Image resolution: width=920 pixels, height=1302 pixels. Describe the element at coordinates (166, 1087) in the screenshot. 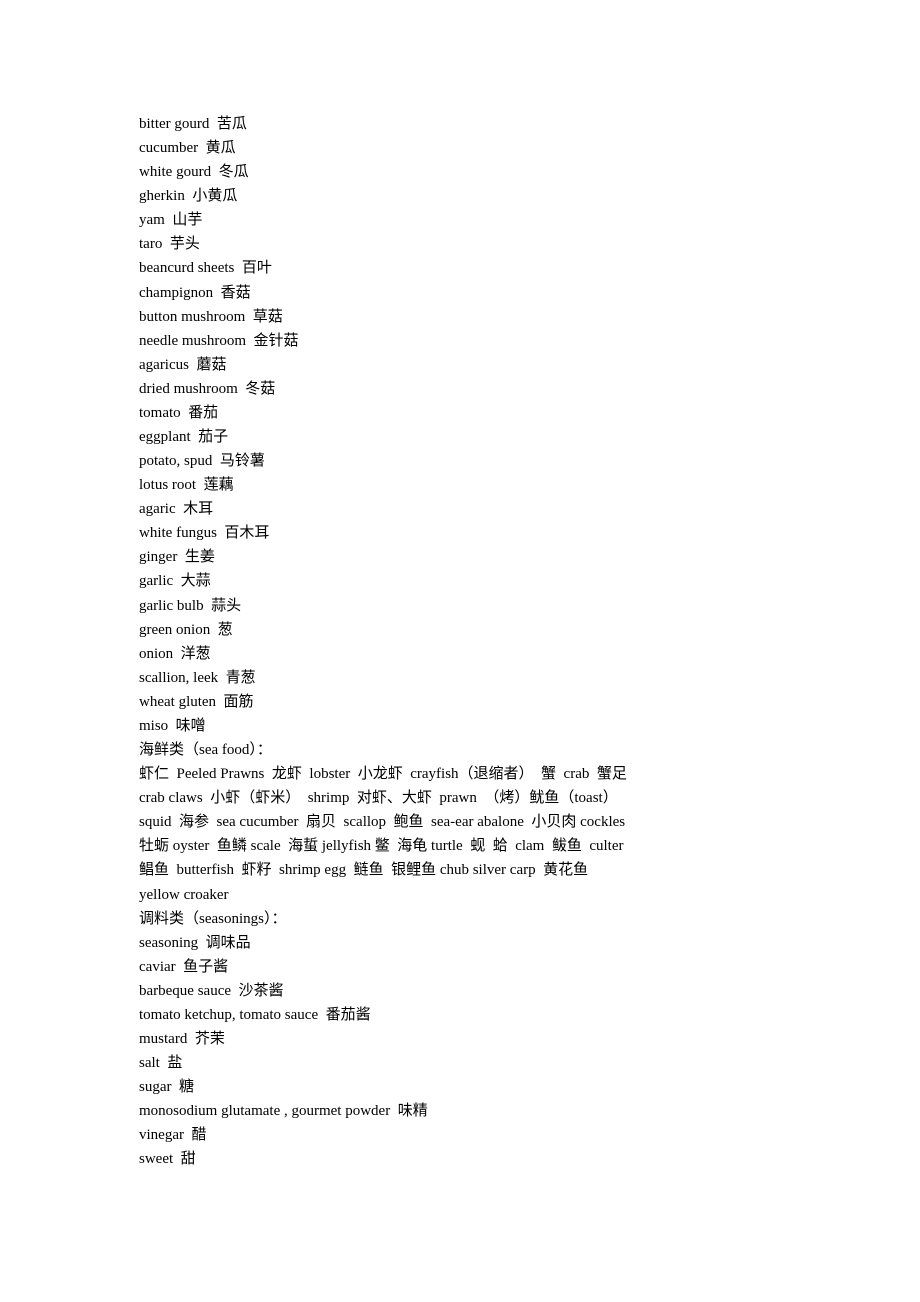

I see `text-line: sugar 糖` at that location.